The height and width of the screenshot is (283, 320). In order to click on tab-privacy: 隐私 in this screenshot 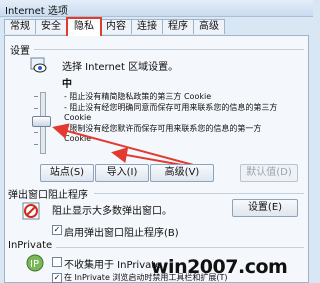, I will do `click(84, 26)`.